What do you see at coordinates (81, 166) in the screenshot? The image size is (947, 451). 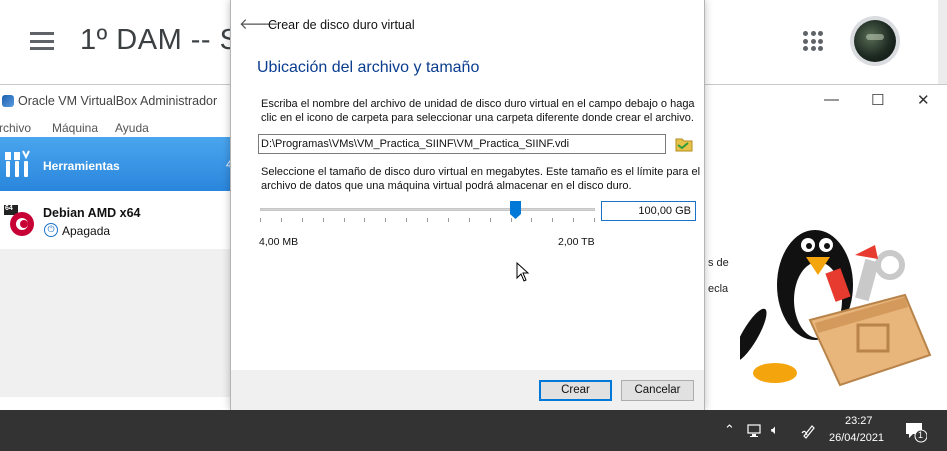 I see `tools-label: Herramientas` at bounding box center [81, 166].